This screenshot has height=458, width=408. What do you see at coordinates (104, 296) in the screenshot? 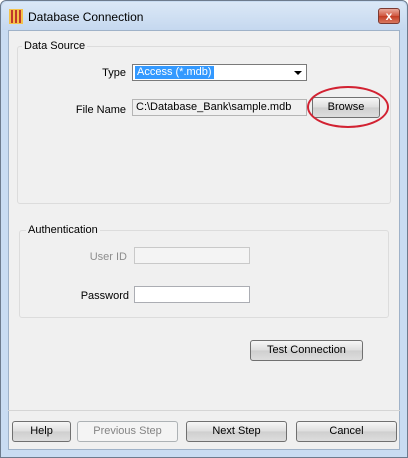
I see `password-label: Password` at bounding box center [104, 296].